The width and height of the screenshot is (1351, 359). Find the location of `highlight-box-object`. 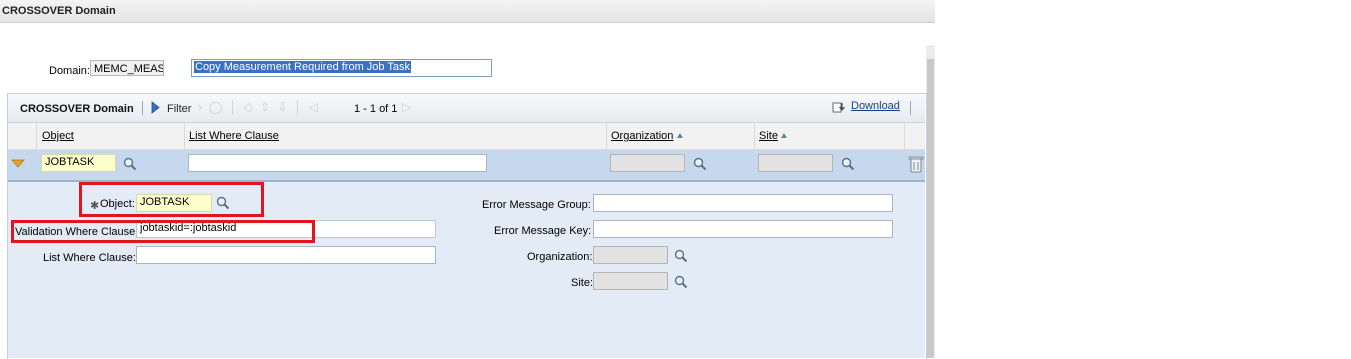

highlight-box-object is located at coordinates (171, 199).